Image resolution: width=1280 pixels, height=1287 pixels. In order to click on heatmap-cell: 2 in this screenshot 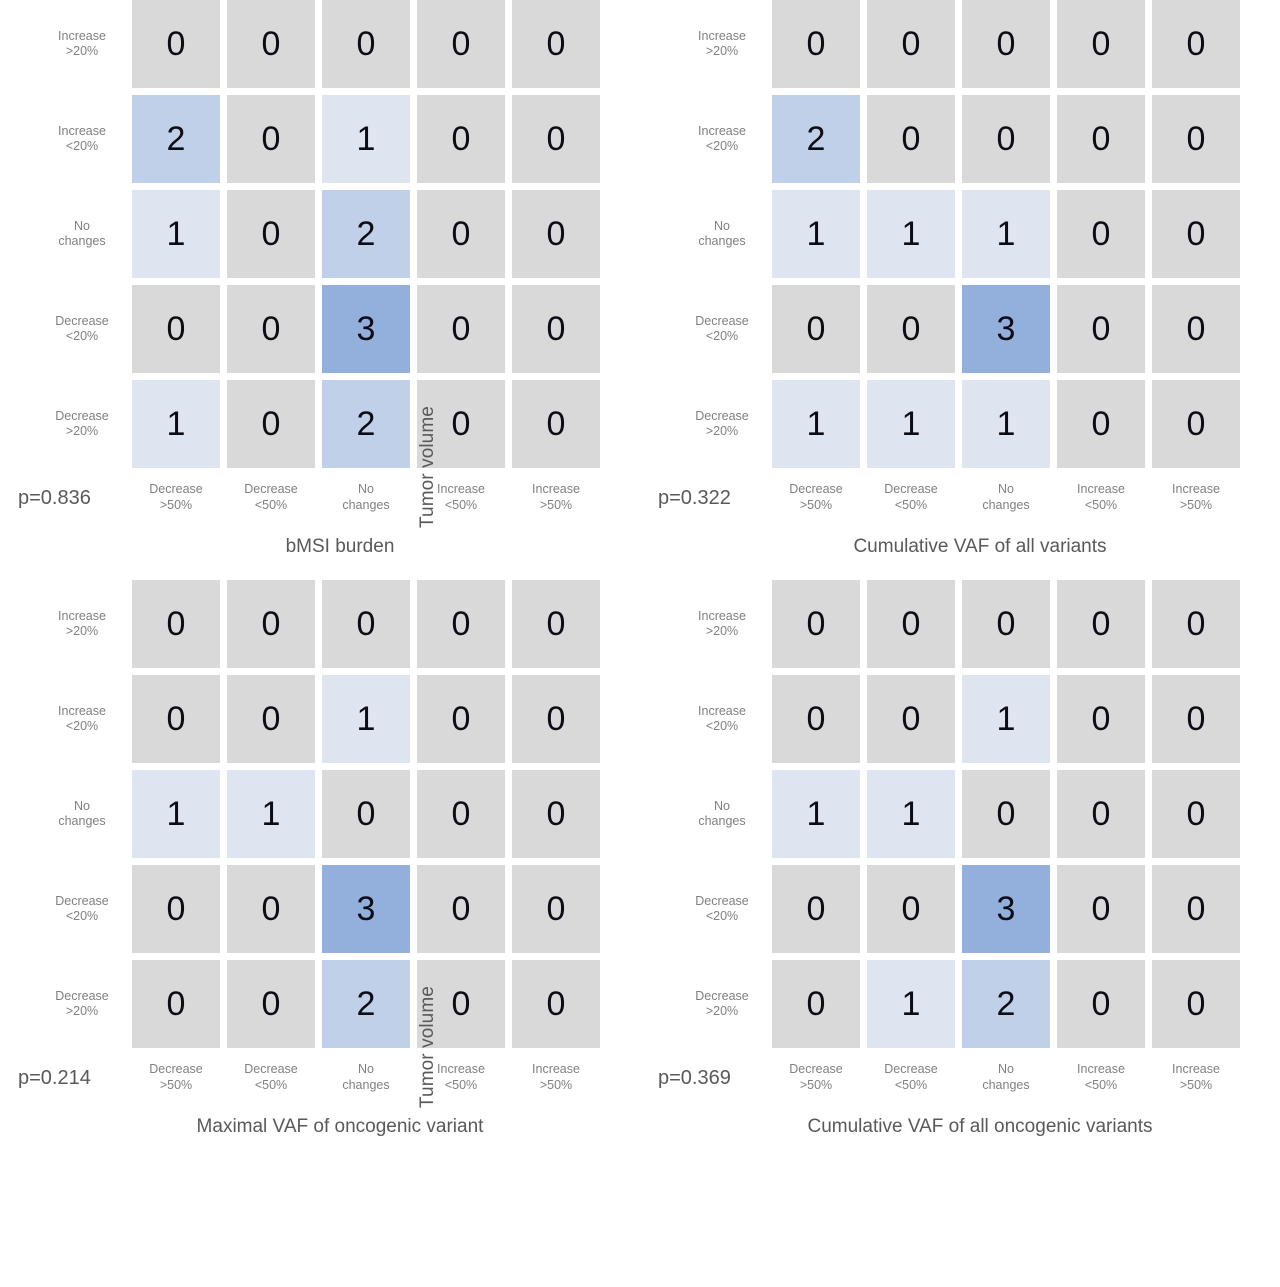, I will do `click(816, 139)`.